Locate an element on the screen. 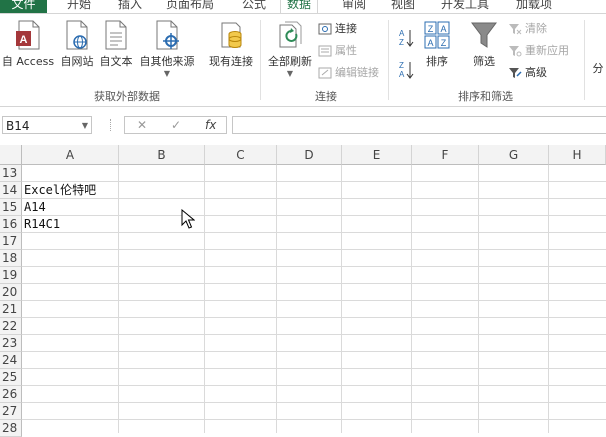 Image resolution: width=606 pixels, height=437 pixels. svg-text: Z is located at coordinates (431, 29).